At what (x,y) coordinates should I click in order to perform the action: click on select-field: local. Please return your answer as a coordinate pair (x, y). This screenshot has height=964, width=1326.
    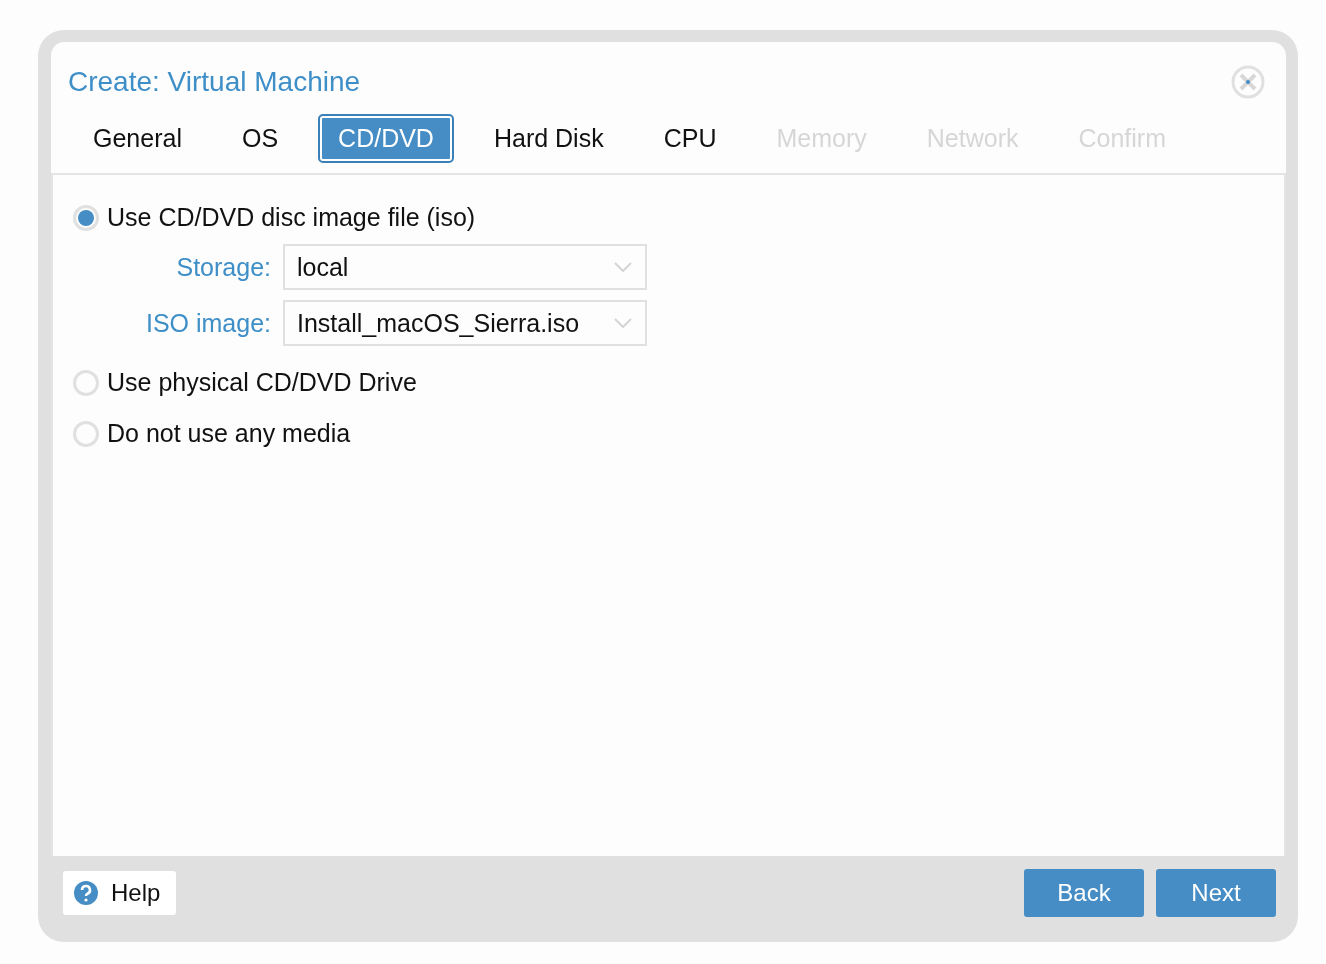
    Looking at the image, I should click on (465, 267).